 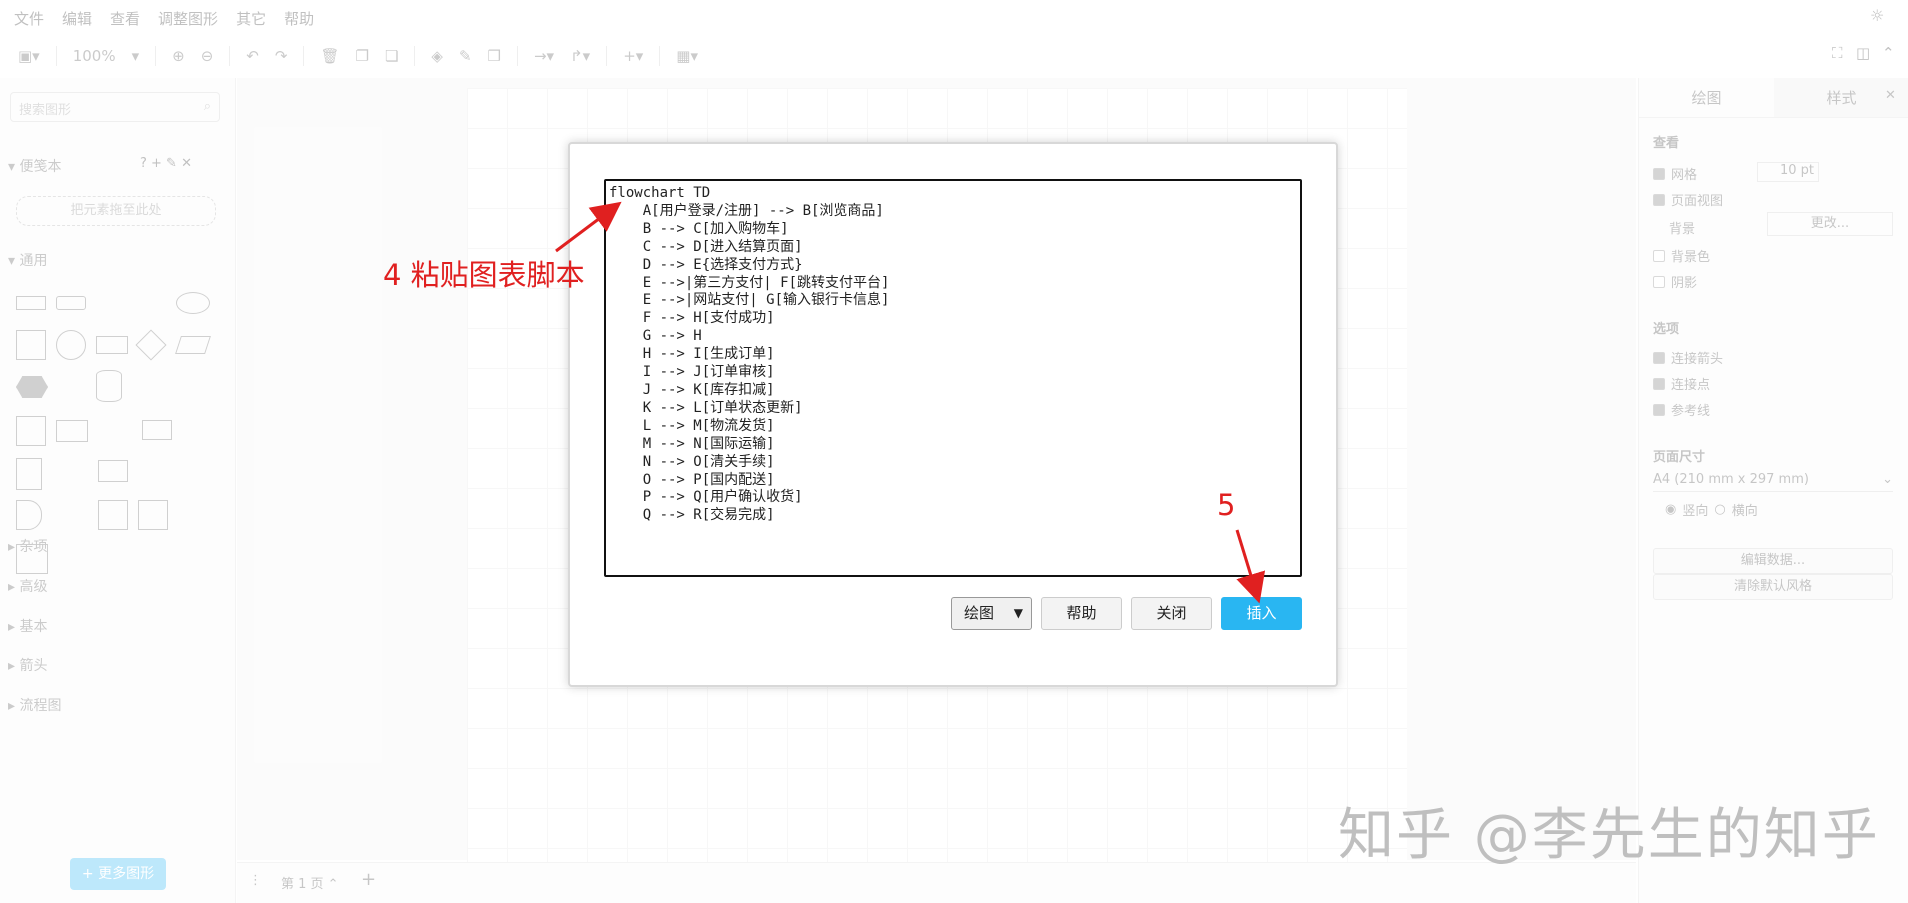 What do you see at coordinates (1250, 566) in the screenshot?
I see `annotation-arrow-step5` at bounding box center [1250, 566].